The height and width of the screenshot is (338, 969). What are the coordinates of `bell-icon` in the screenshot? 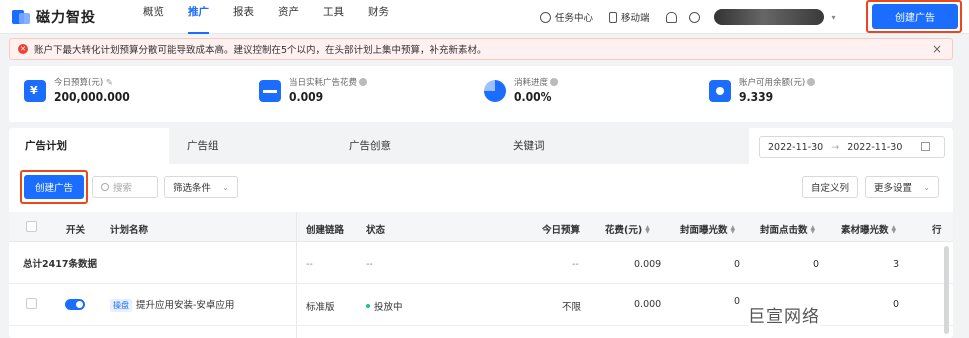 It's located at (671, 17).